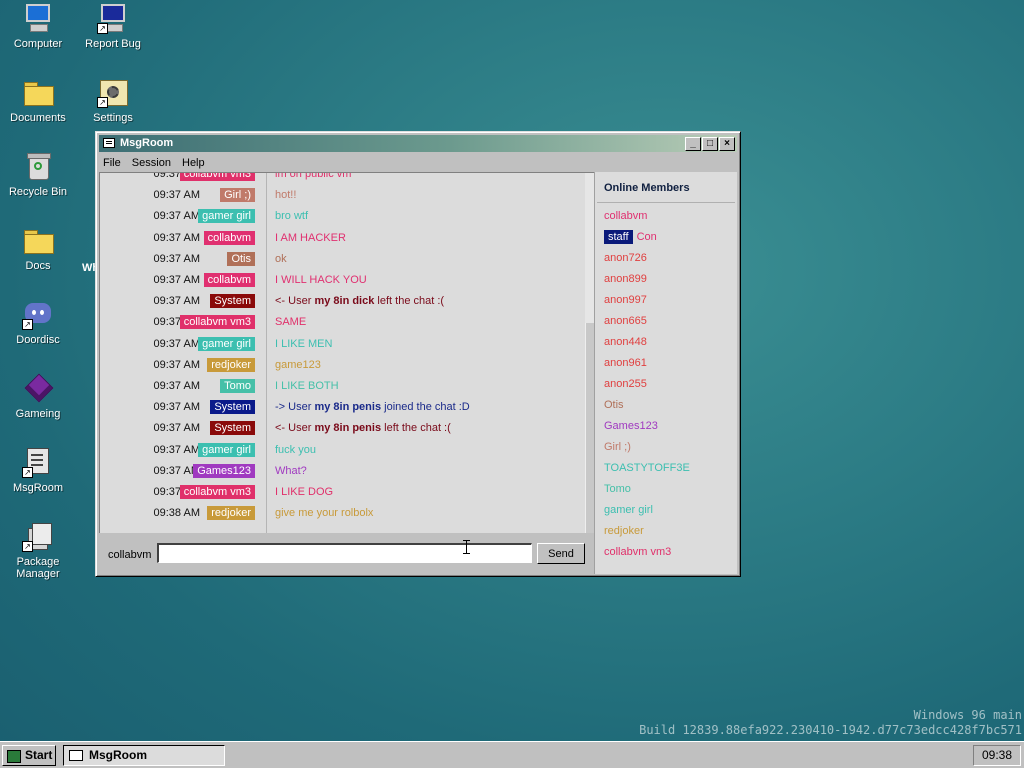 This screenshot has height=768, width=1024. I want to click on report-bug-icon: ↗, so click(113, 18).